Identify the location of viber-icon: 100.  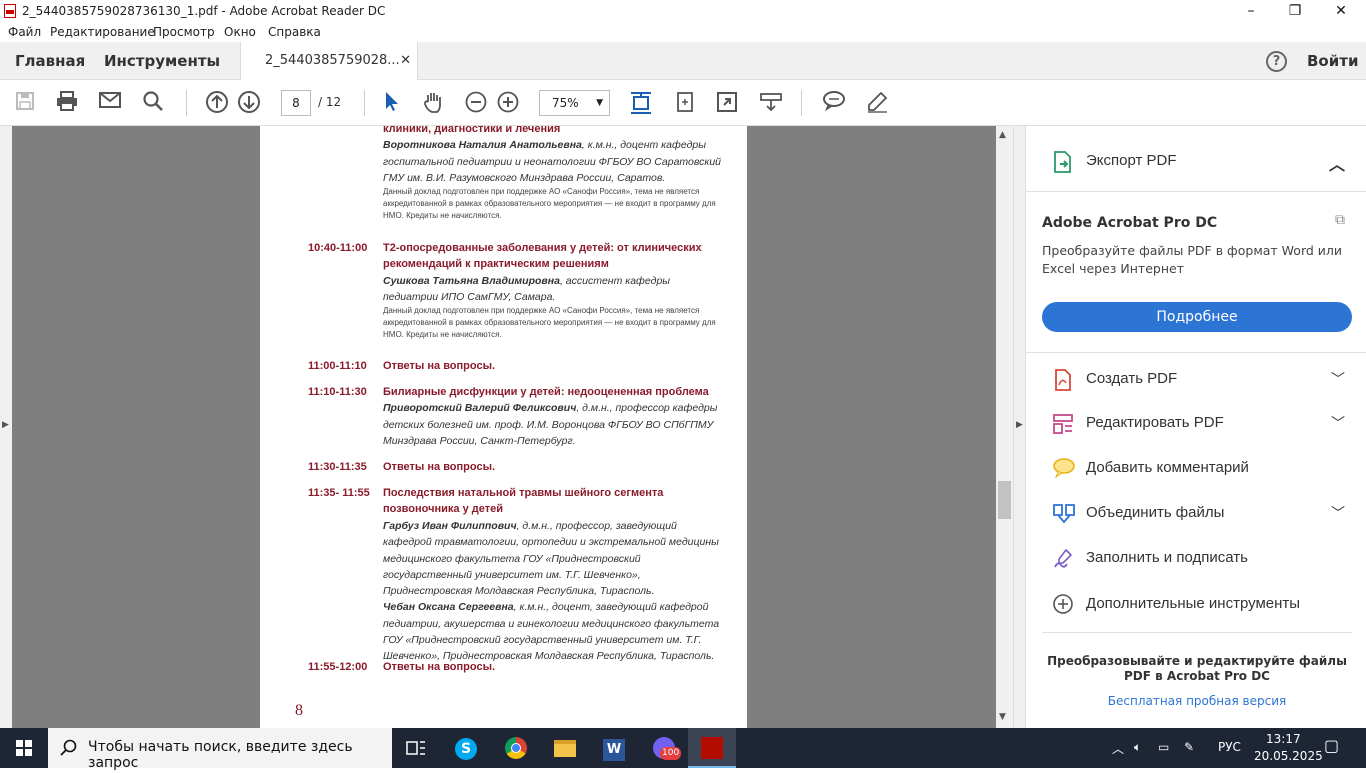
(664, 748).